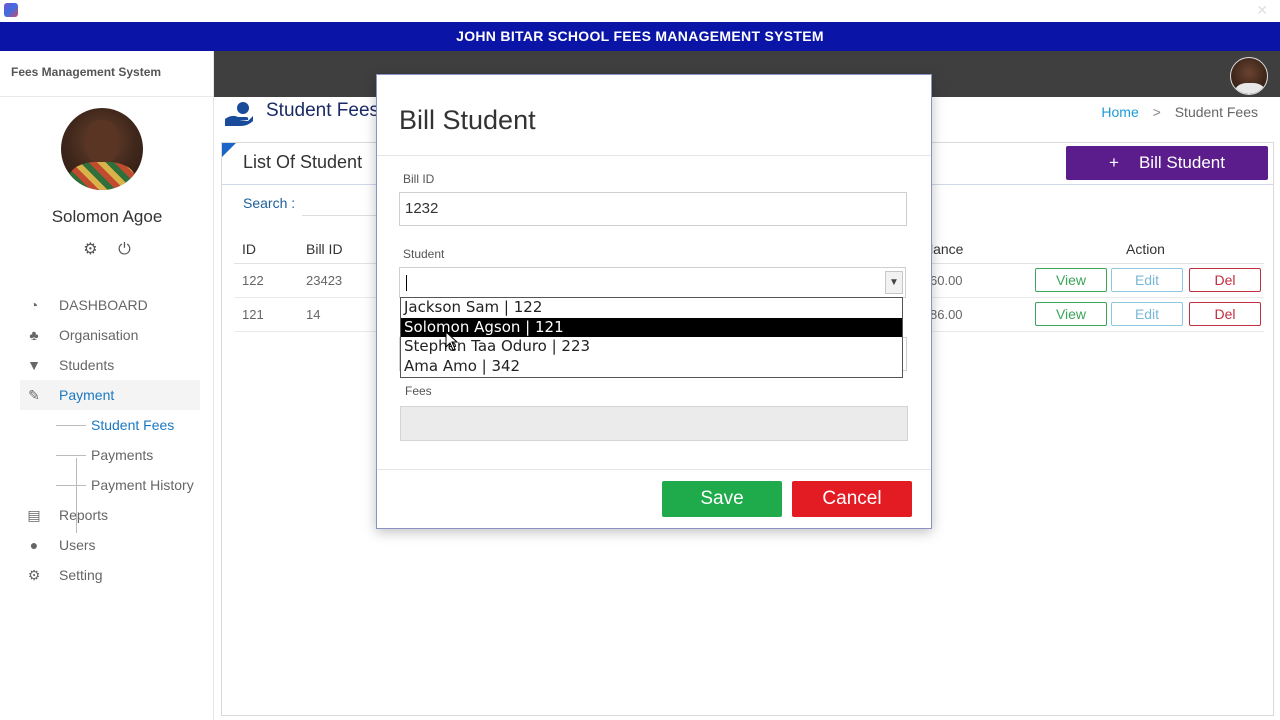 The image size is (1280, 720). Describe the element at coordinates (229, 150) in the screenshot. I see `panel-corner-accent` at that location.